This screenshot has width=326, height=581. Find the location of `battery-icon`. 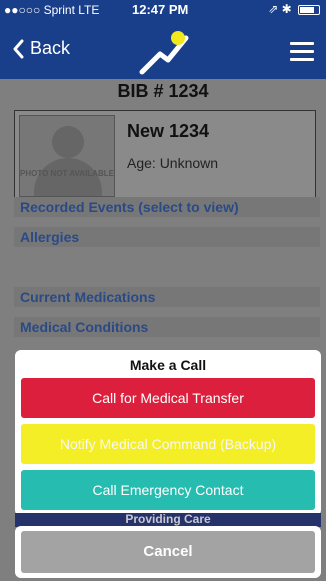

battery-icon is located at coordinates (309, 9).